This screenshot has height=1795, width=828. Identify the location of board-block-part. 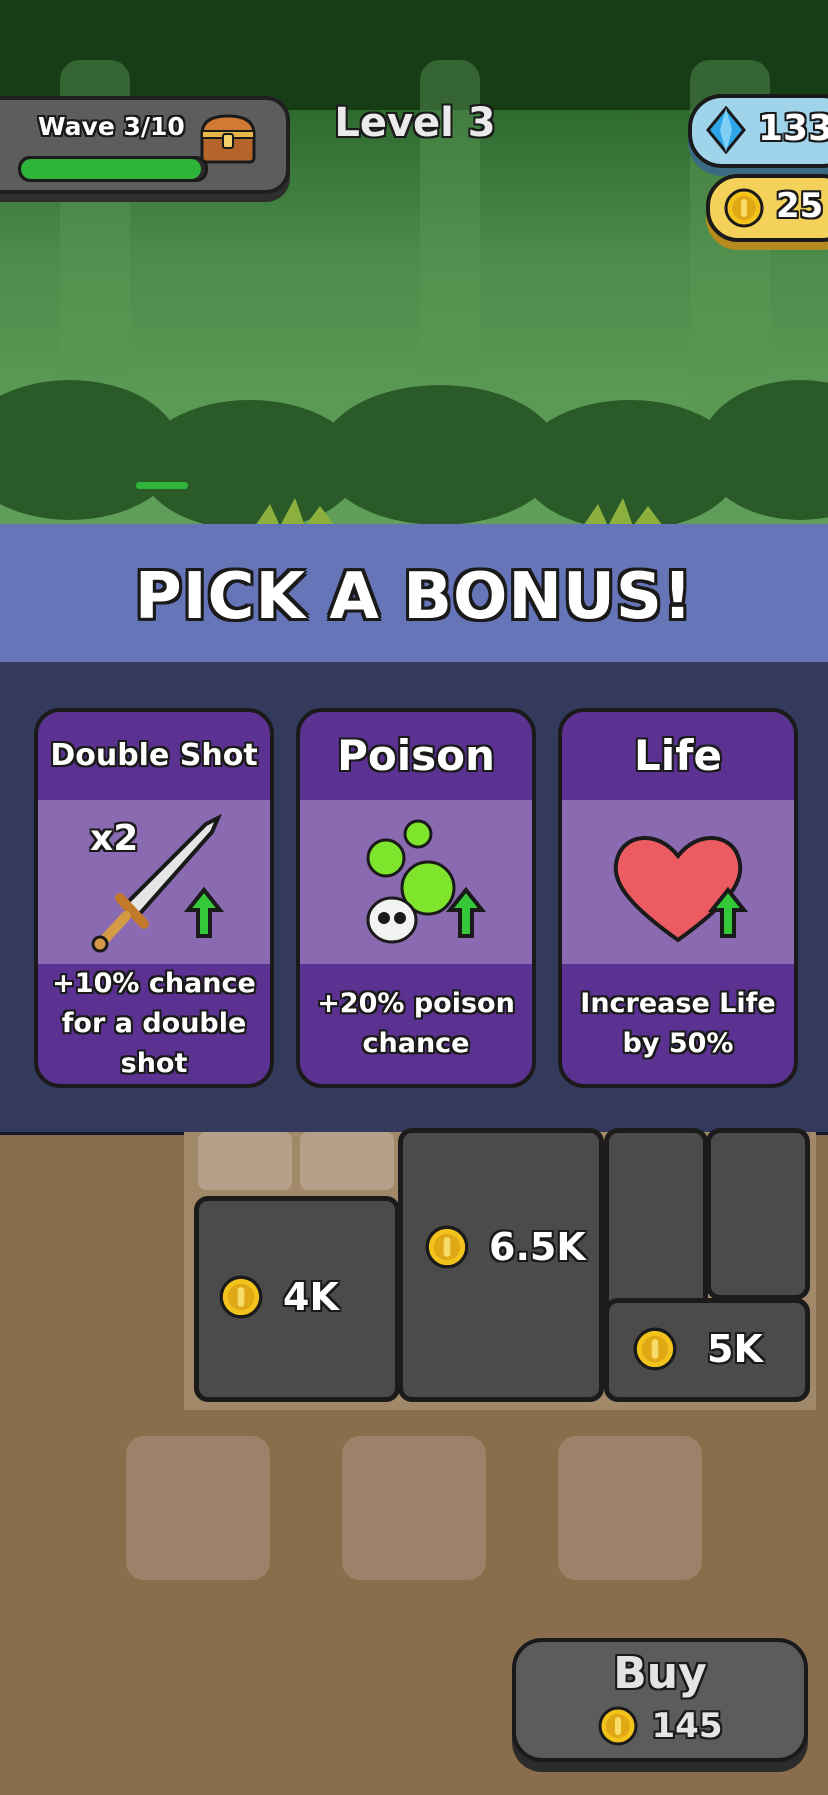
(758, 1214).